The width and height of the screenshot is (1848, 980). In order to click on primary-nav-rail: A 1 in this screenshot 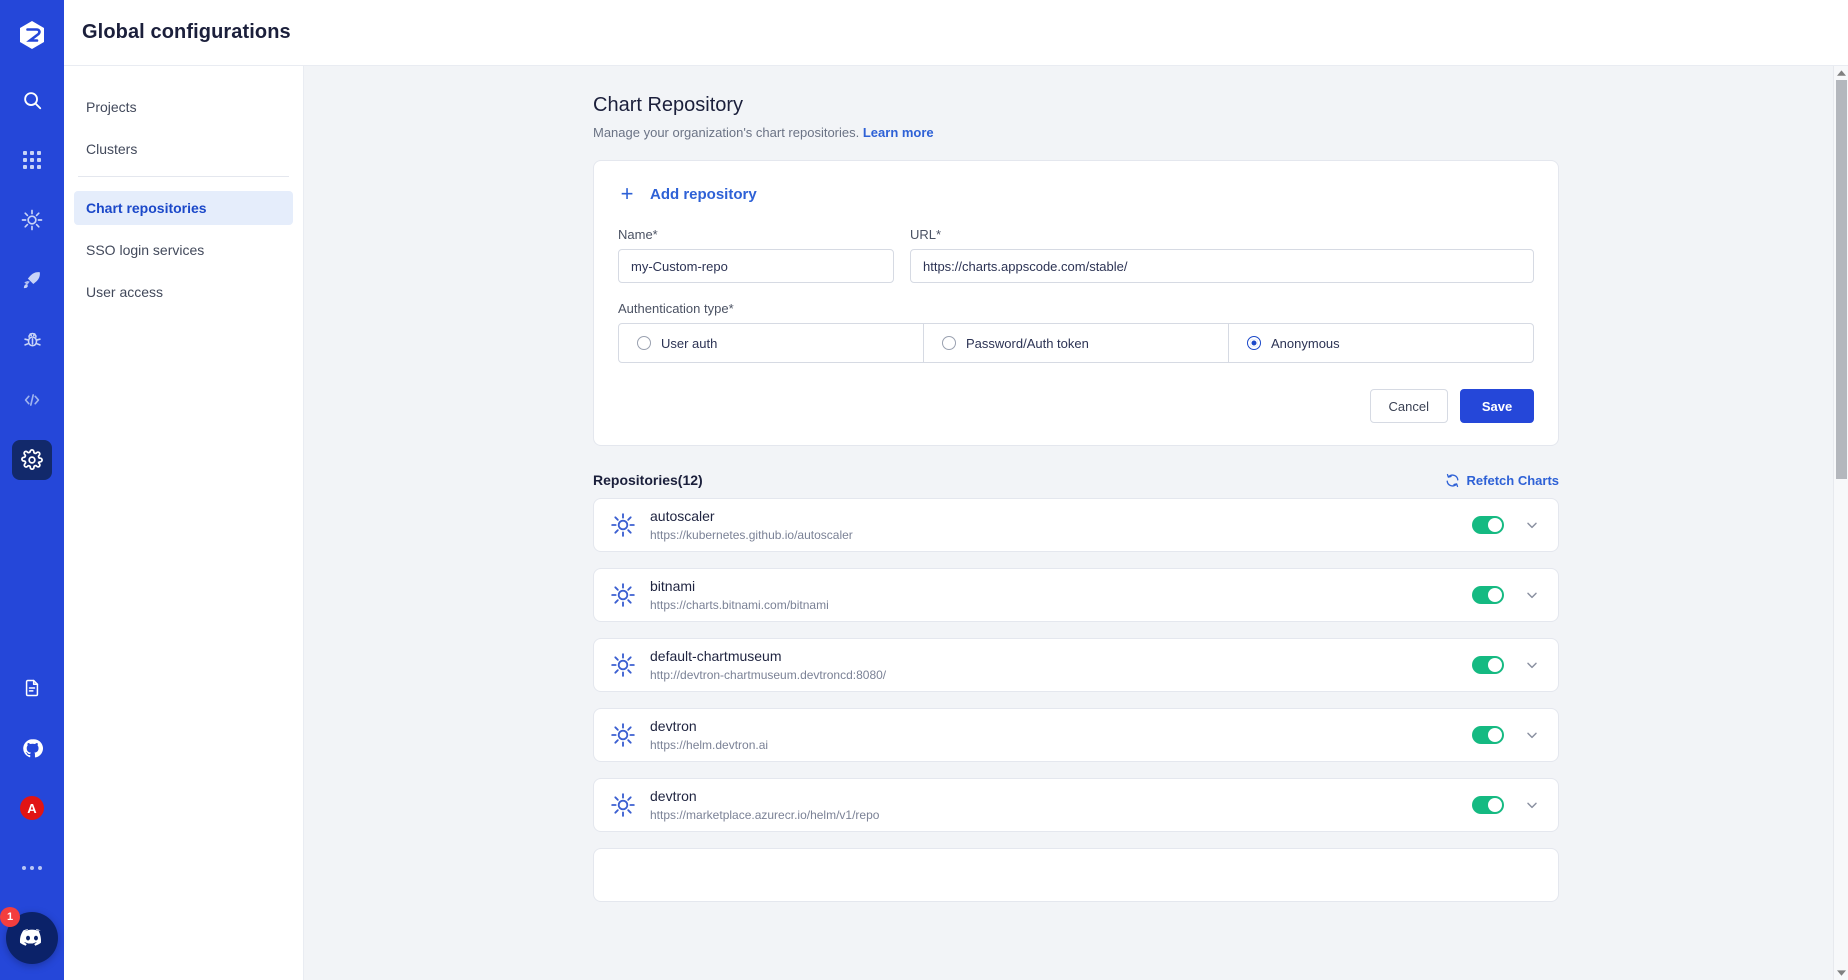, I will do `click(32, 490)`.